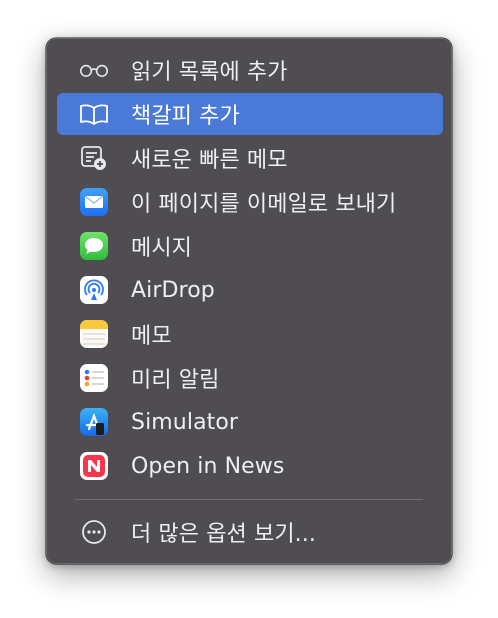 This screenshot has width=498, height=618. Describe the element at coordinates (94, 466) in the screenshot. I see `news-icon` at that location.